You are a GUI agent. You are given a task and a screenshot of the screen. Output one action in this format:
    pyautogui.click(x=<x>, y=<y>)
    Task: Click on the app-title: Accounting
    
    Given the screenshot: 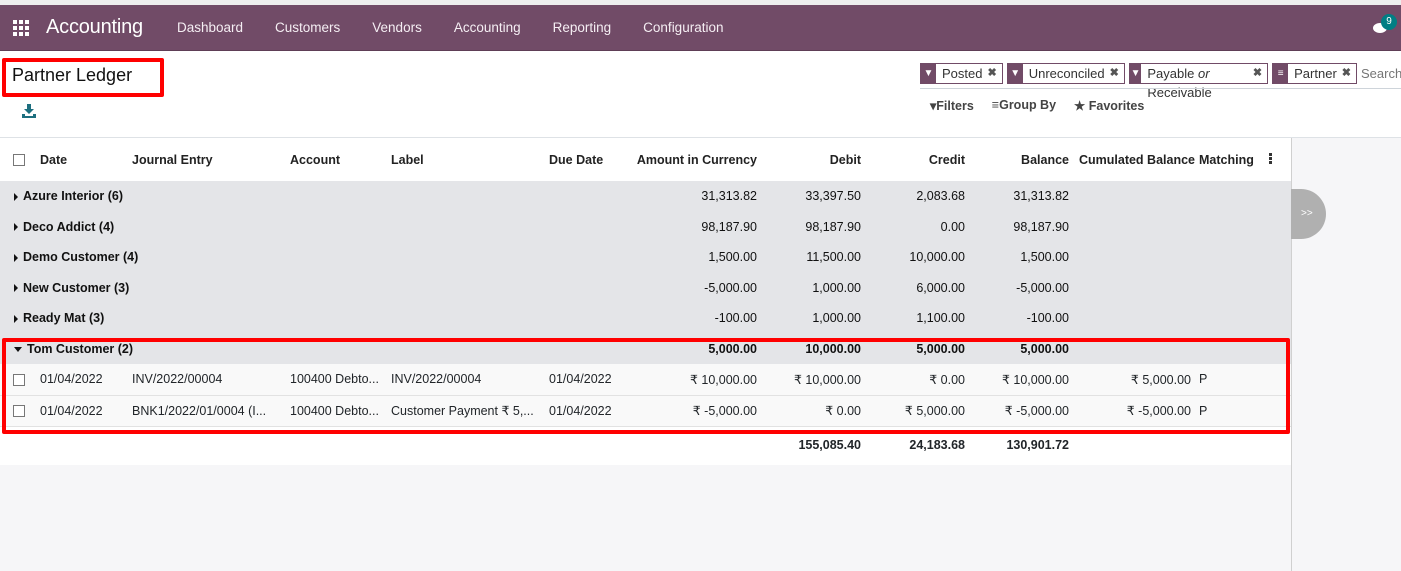 What is the action you would take?
    pyautogui.click(x=94, y=27)
    